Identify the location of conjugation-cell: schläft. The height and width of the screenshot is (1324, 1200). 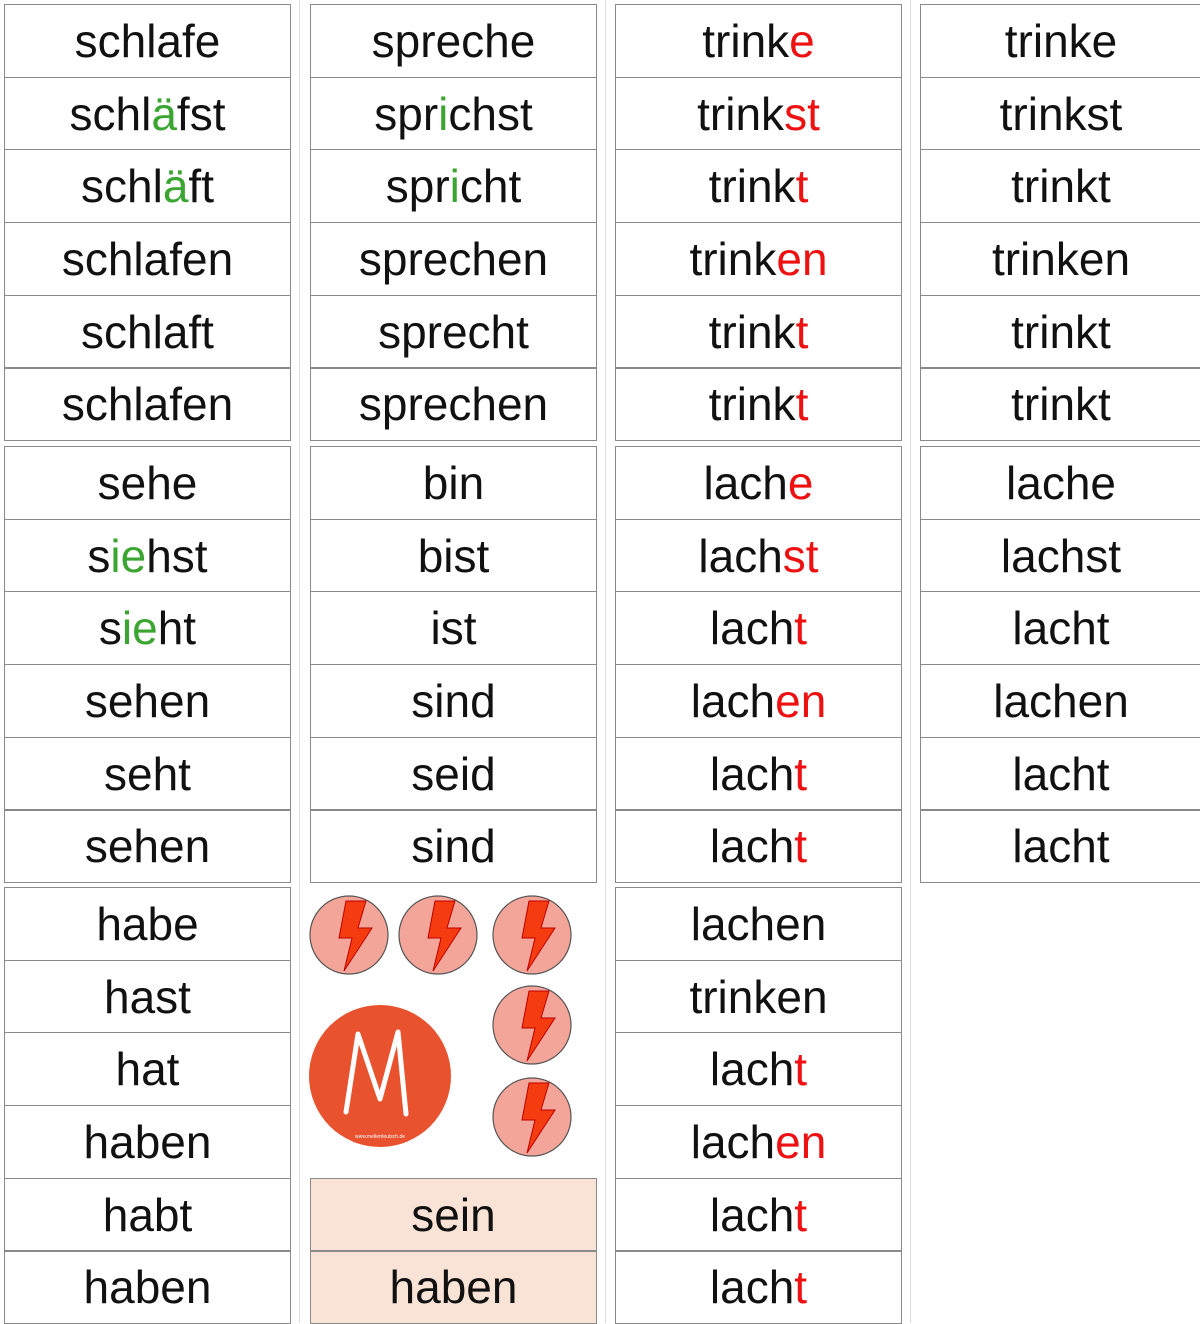
(147, 186).